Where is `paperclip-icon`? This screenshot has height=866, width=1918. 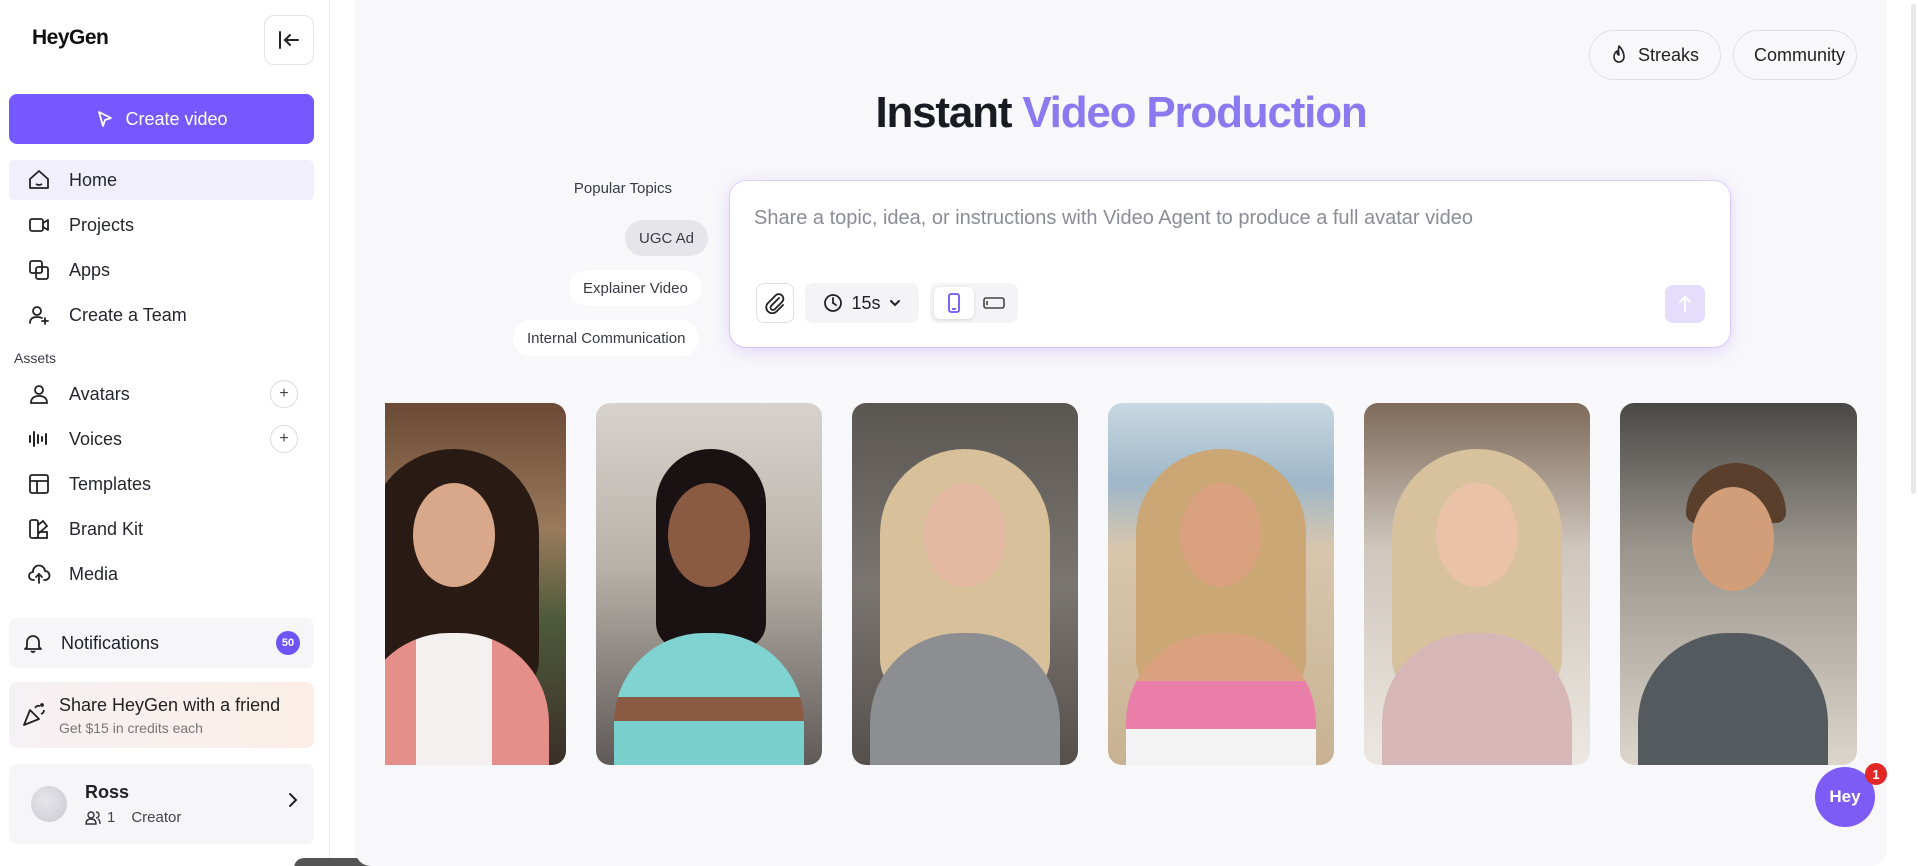
paperclip-icon is located at coordinates (775, 303).